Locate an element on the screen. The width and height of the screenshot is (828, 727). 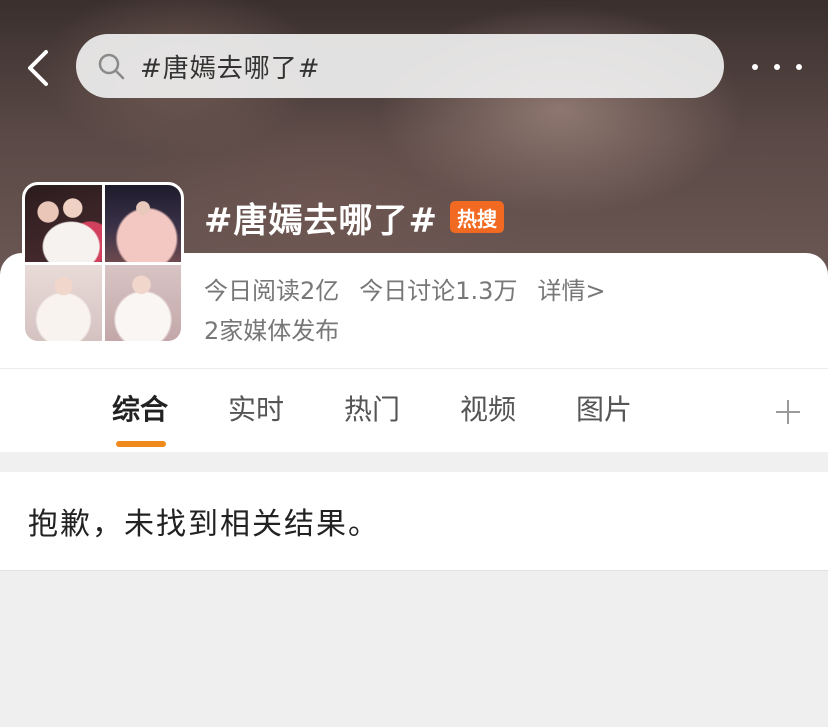
reads-count: 今日阅读2亿 is located at coordinates (272, 290).